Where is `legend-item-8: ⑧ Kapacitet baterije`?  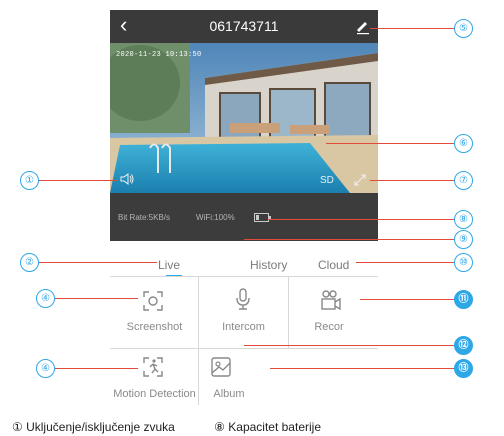 legend-item-8: ⑧ Kapacitet baterije is located at coordinates (267, 427).